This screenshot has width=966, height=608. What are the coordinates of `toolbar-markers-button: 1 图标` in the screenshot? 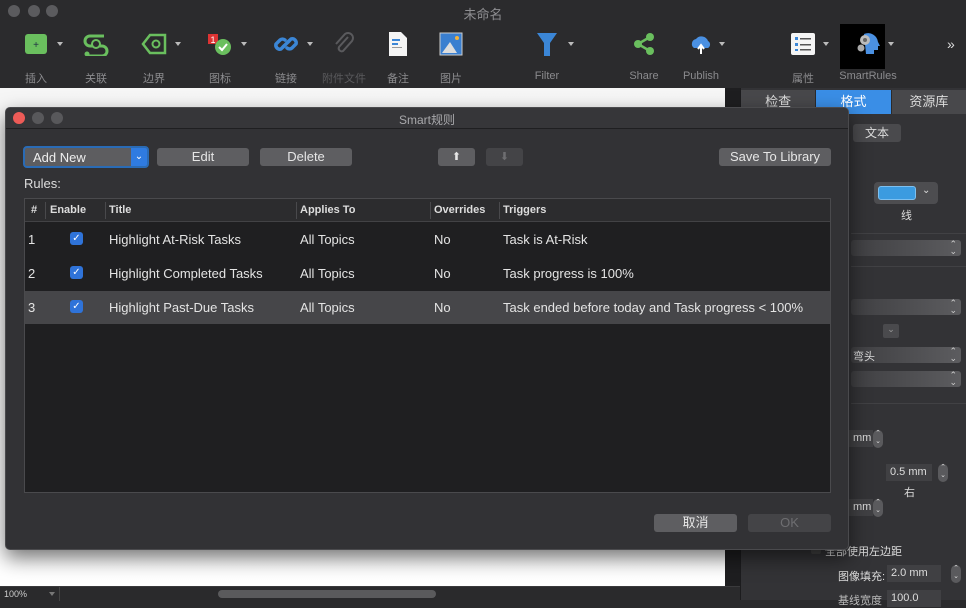 It's located at (220, 58).